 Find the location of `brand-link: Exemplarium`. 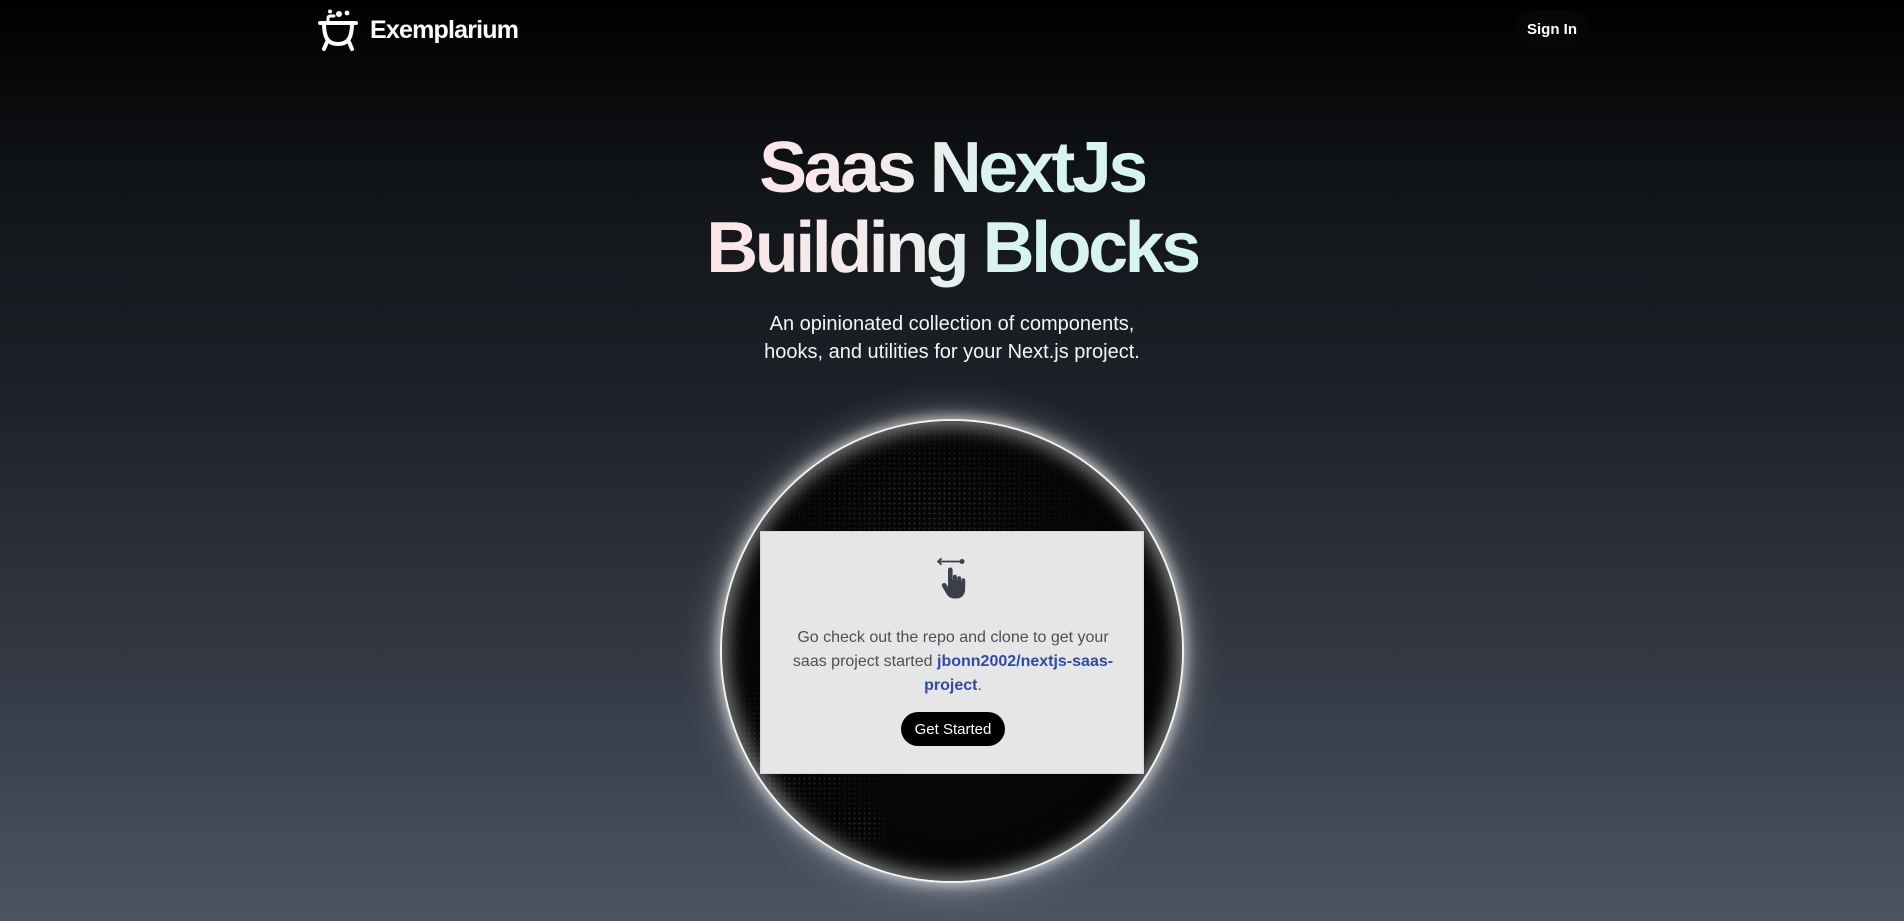

brand-link: Exemplarium is located at coordinates (417, 30).